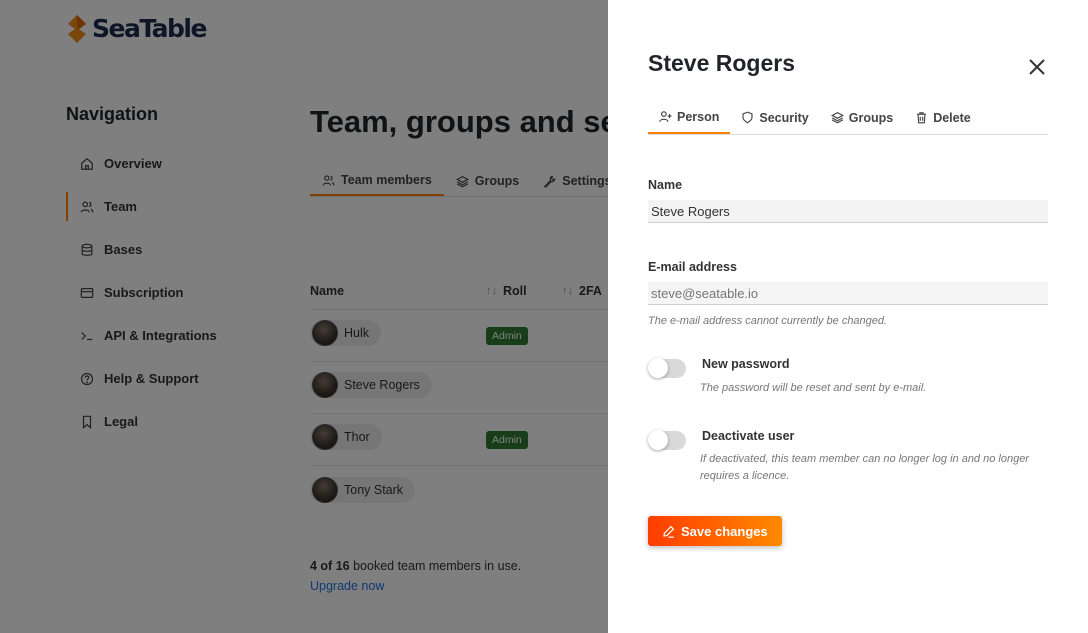 The width and height of the screenshot is (1088, 633). What do you see at coordinates (669, 531) in the screenshot?
I see `edit-icon` at bounding box center [669, 531].